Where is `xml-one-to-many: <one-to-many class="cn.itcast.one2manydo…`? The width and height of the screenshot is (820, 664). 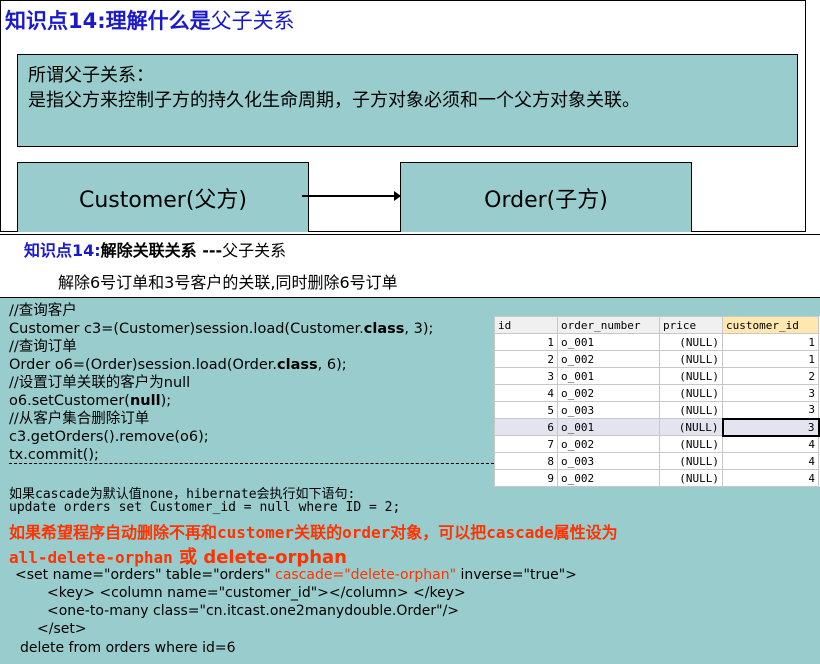 xml-one-to-many: <one-to-many class="cn.itcast.one2manydo… is located at coordinates (253, 611).